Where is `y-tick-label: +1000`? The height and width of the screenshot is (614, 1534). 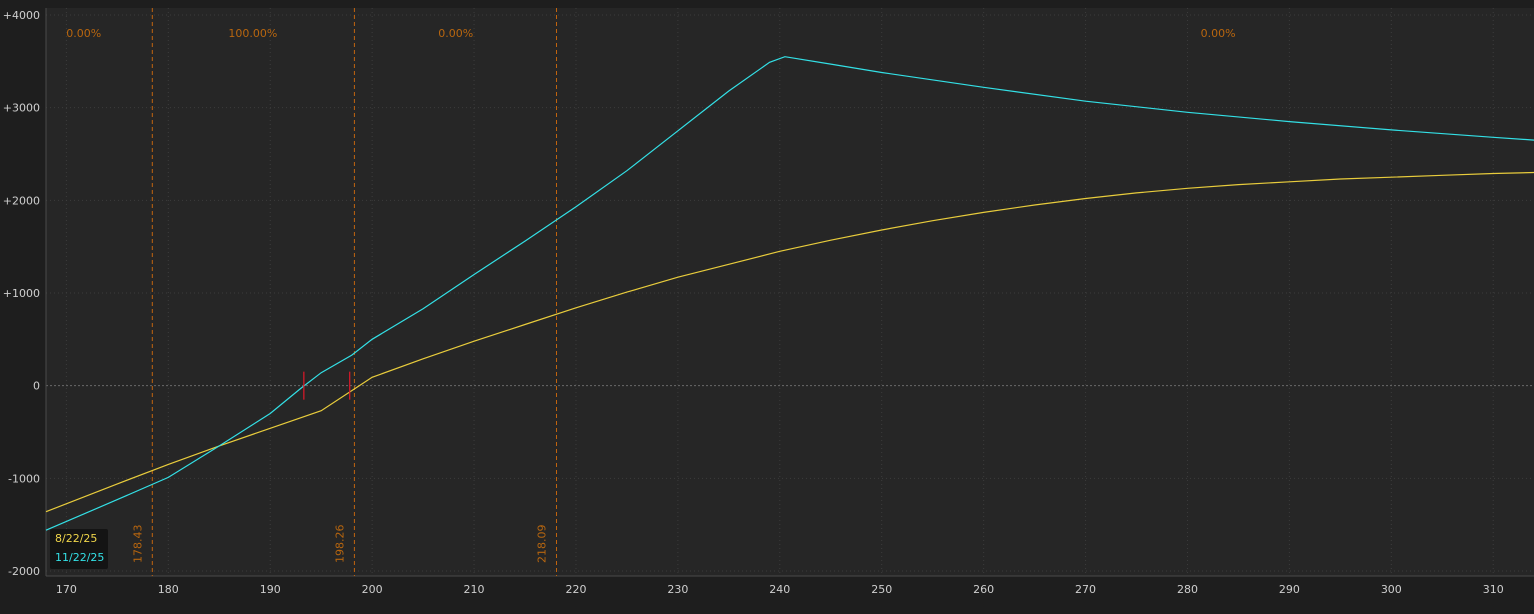 y-tick-label: +1000 is located at coordinates (21, 293).